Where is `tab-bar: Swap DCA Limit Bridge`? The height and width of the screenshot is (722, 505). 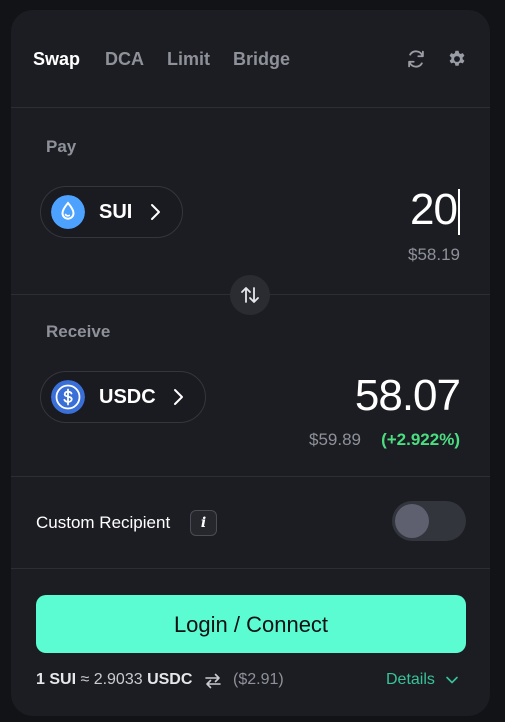
tab-bar: Swap DCA Limit Bridge is located at coordinates (250, 59).